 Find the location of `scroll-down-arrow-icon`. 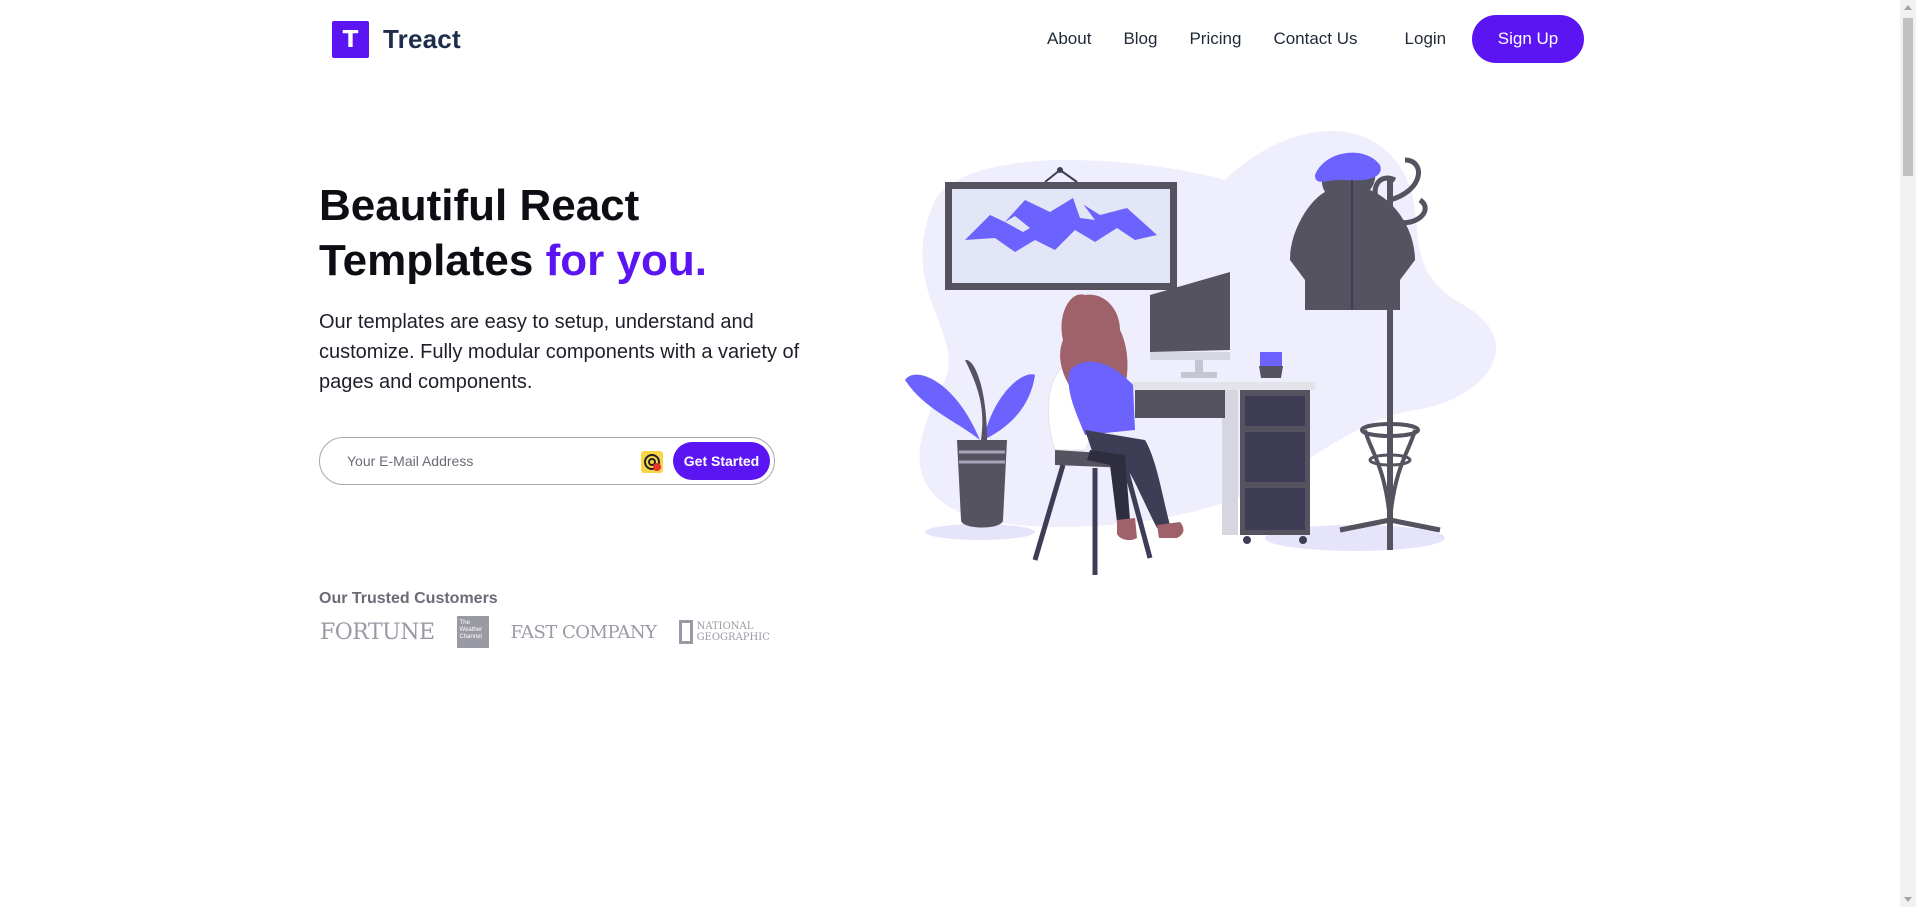

scroll-down-arrow-icon is located at coordinates (1908, 899).